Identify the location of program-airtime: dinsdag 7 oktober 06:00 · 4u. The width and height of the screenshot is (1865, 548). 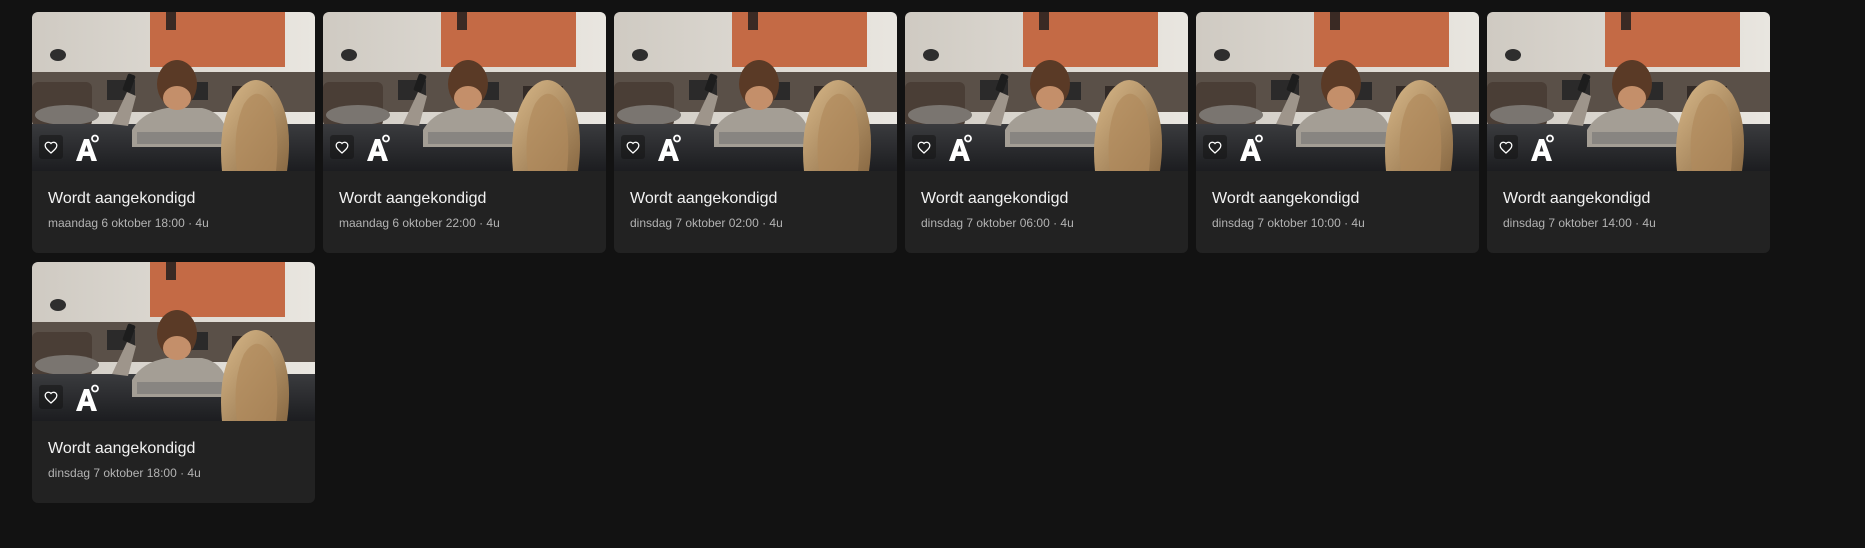
(997, 223).